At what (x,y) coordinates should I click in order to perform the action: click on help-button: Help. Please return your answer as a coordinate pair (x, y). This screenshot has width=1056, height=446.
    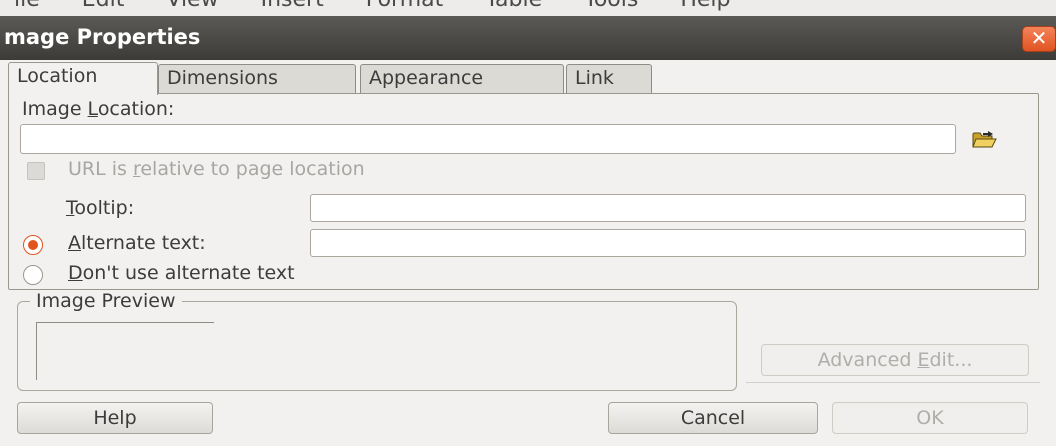
    Looking at the image, I should click on (115, 418).